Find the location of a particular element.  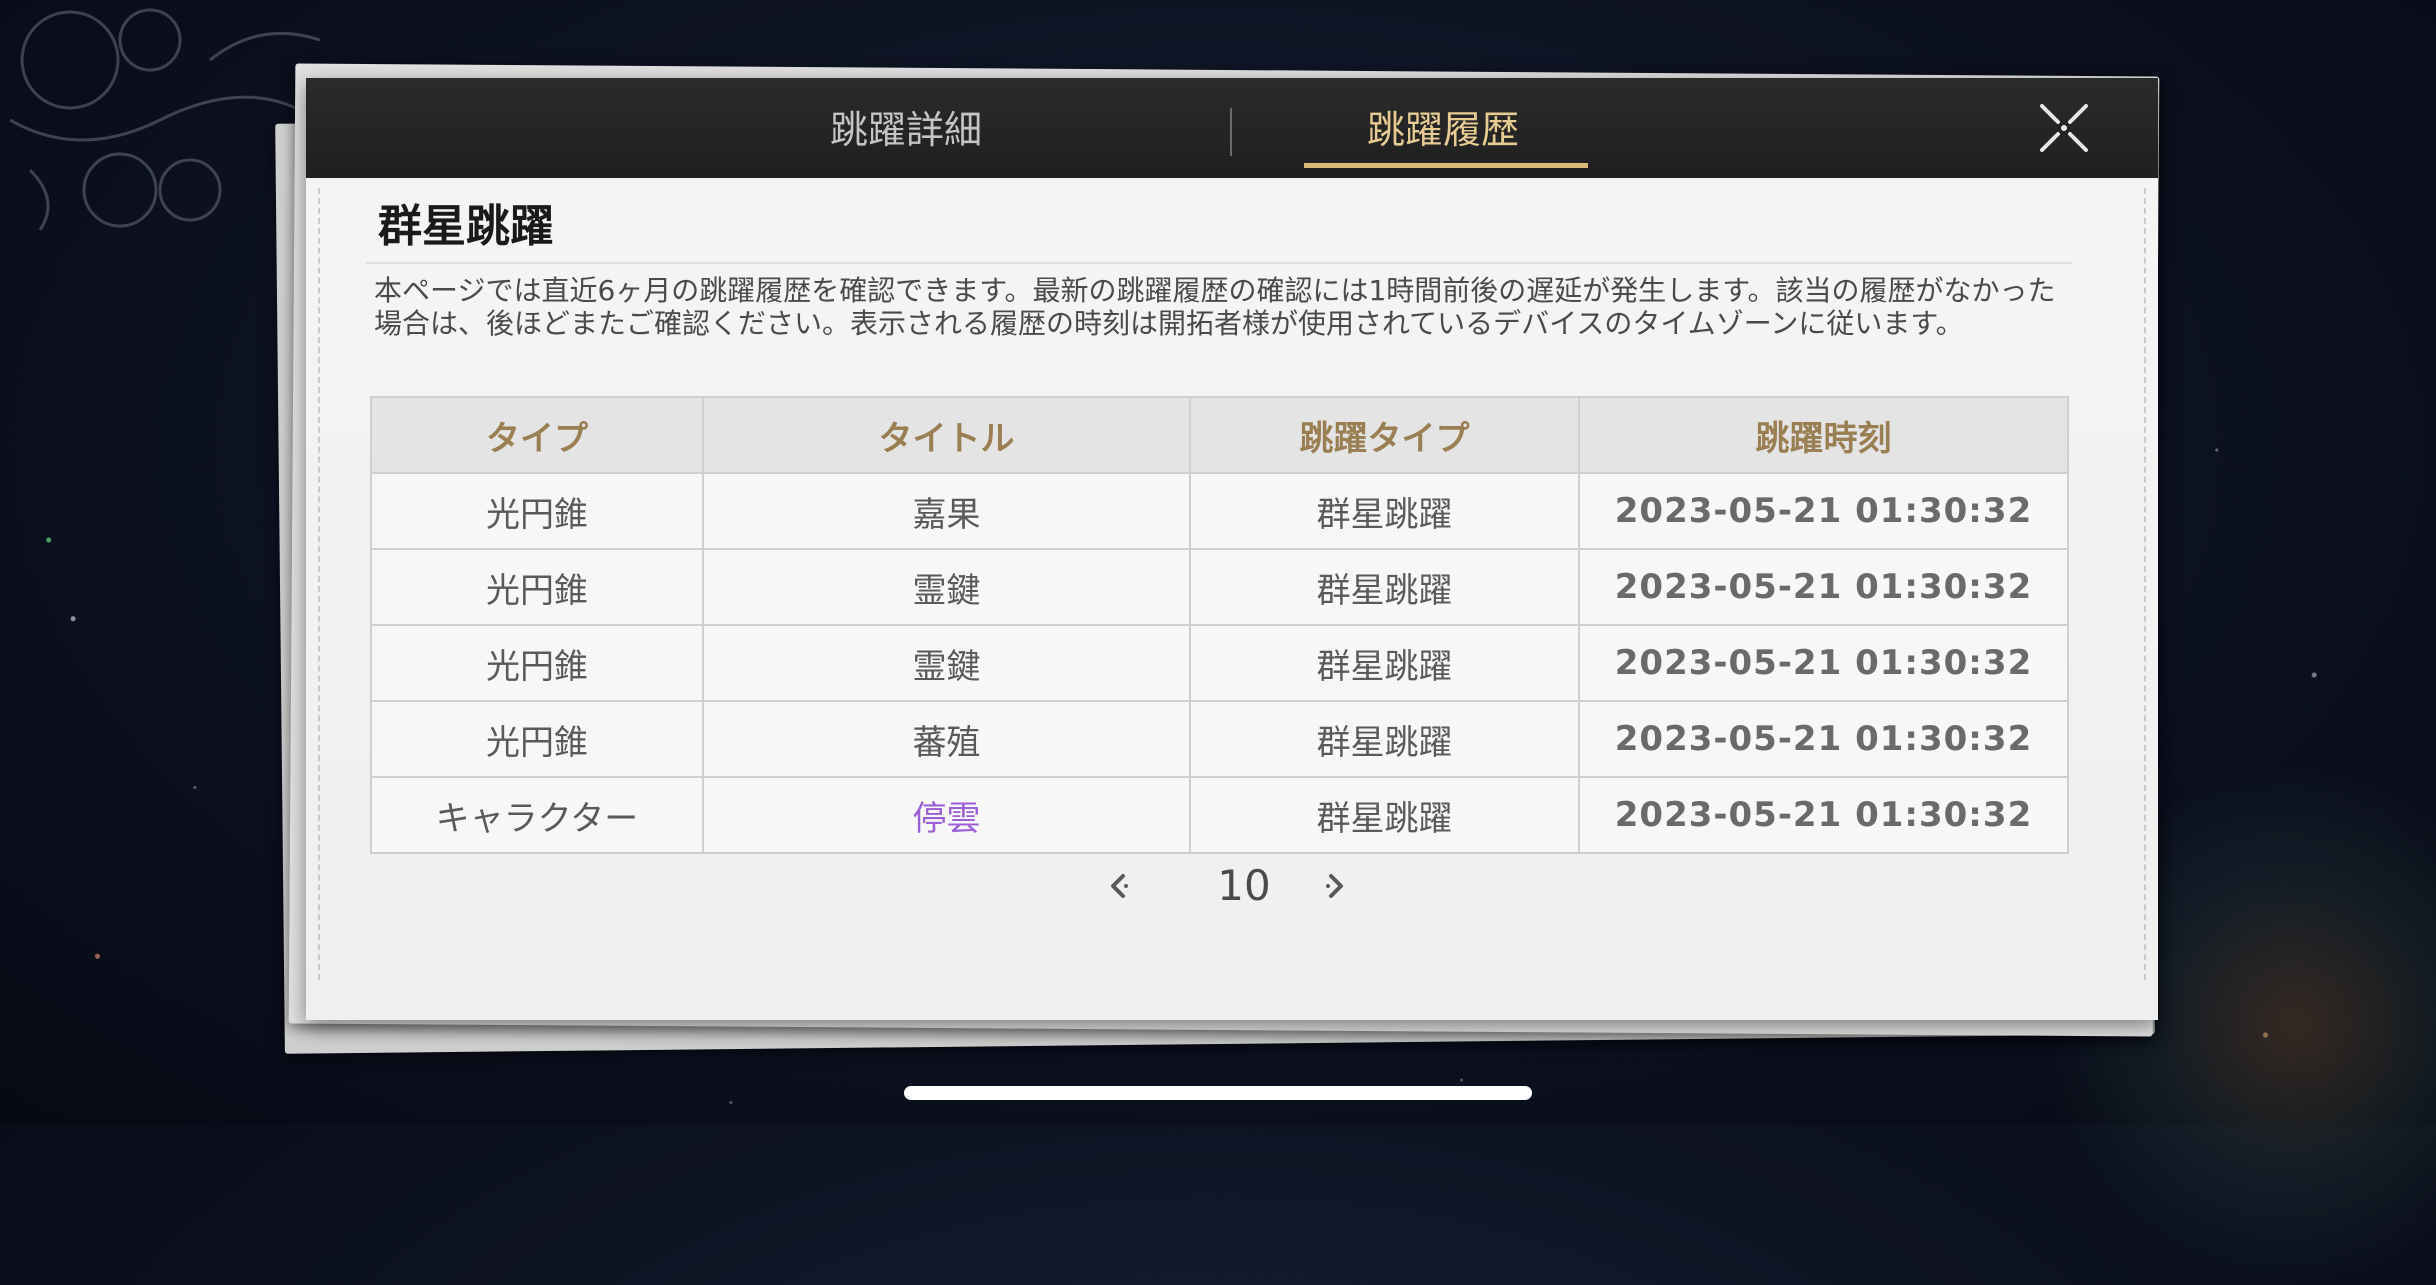

cell-title-five-star: 停雲 is located at coordinates (946, 815).